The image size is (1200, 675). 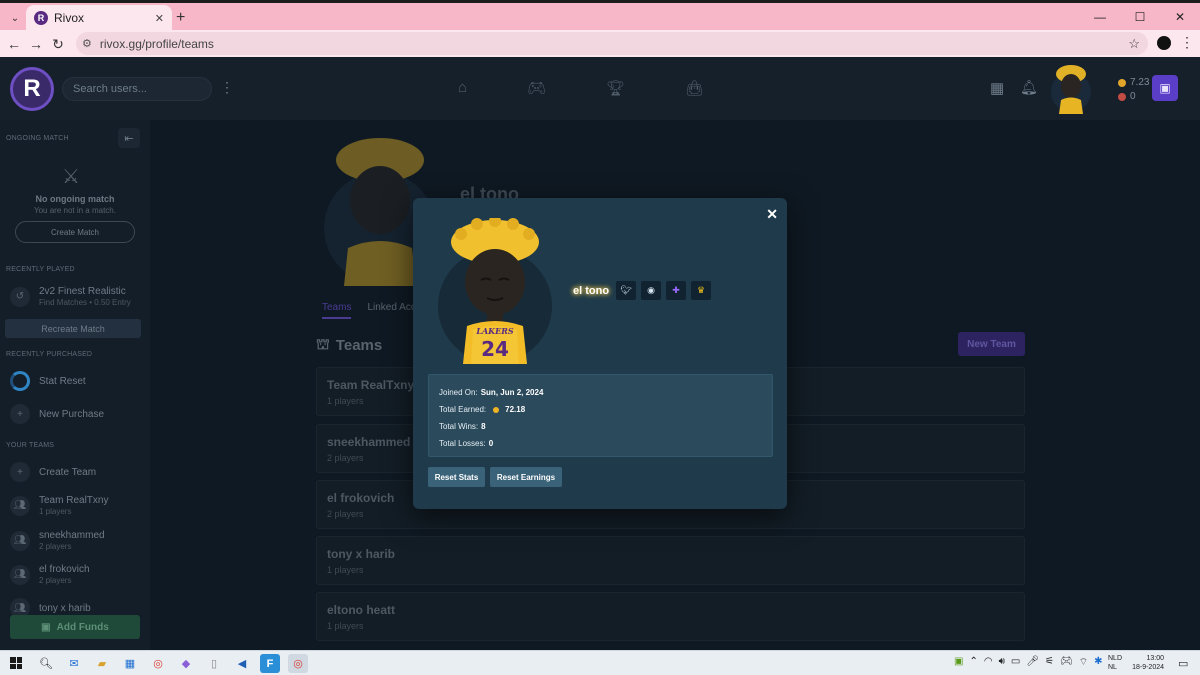 I want to click on battery-icon: ▭, so click(x=1015, y=662).